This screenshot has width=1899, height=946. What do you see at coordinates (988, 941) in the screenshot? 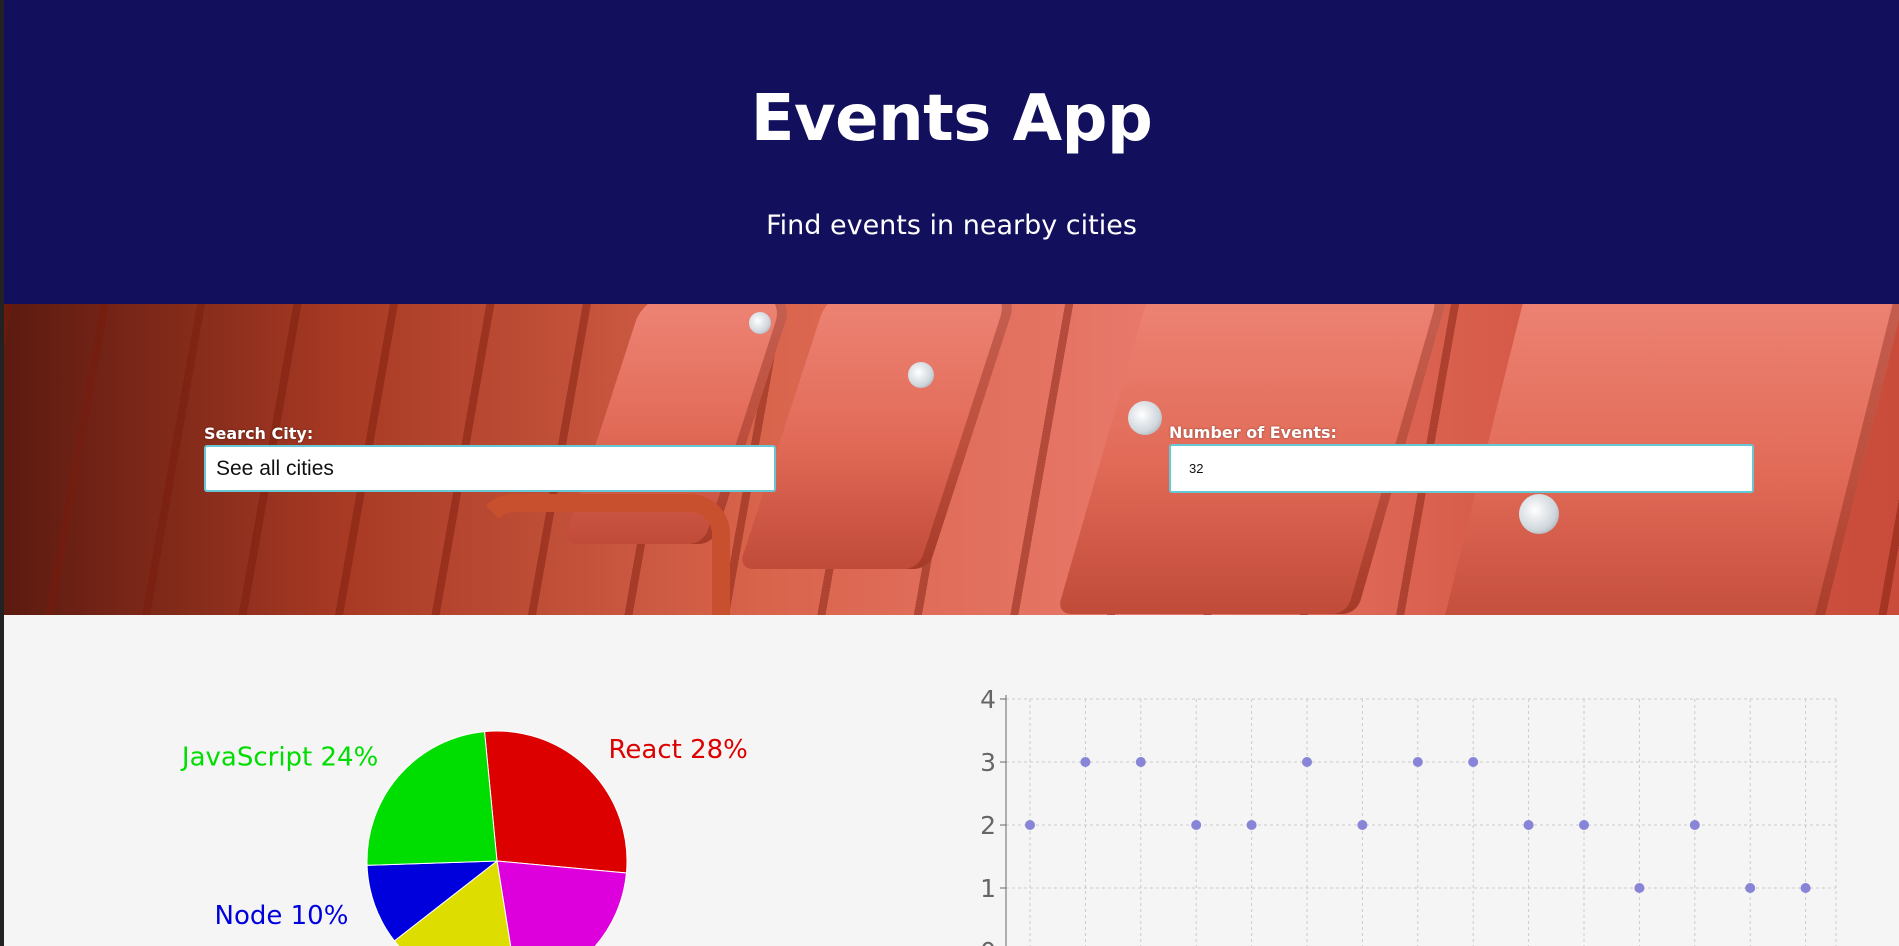
I see `y-tick-label: 0` at bounding box center [988, 941].